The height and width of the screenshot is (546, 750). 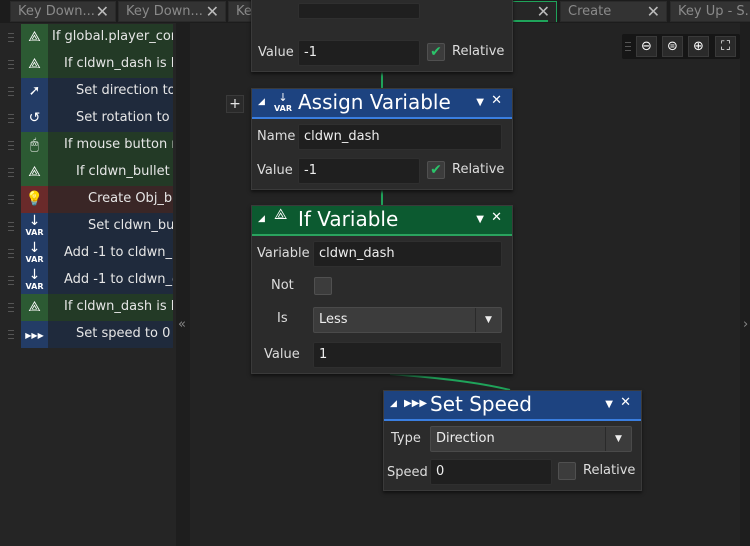 I want to click on var-icon: ↓ VAR, so click(x=283, y=102).